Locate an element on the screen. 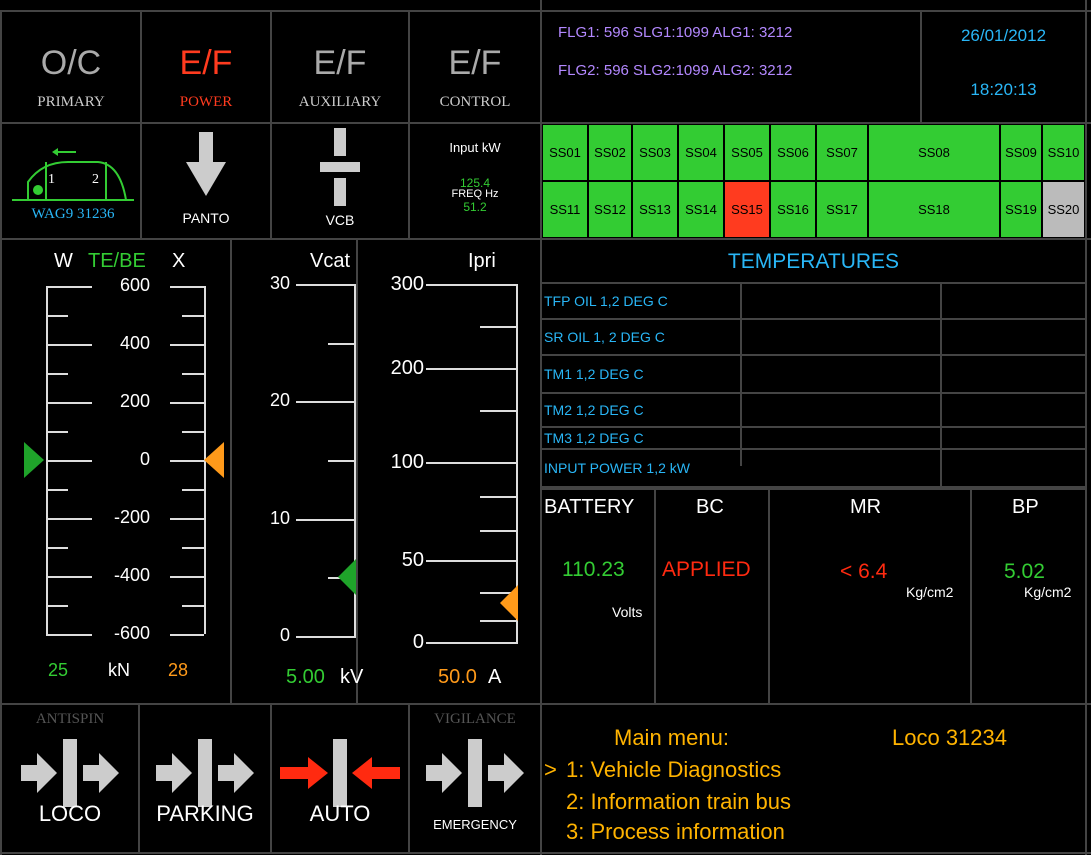 The width and height of the screenshot is (1091, 855). control-label: AUTO is located at coordinates (340, 813).